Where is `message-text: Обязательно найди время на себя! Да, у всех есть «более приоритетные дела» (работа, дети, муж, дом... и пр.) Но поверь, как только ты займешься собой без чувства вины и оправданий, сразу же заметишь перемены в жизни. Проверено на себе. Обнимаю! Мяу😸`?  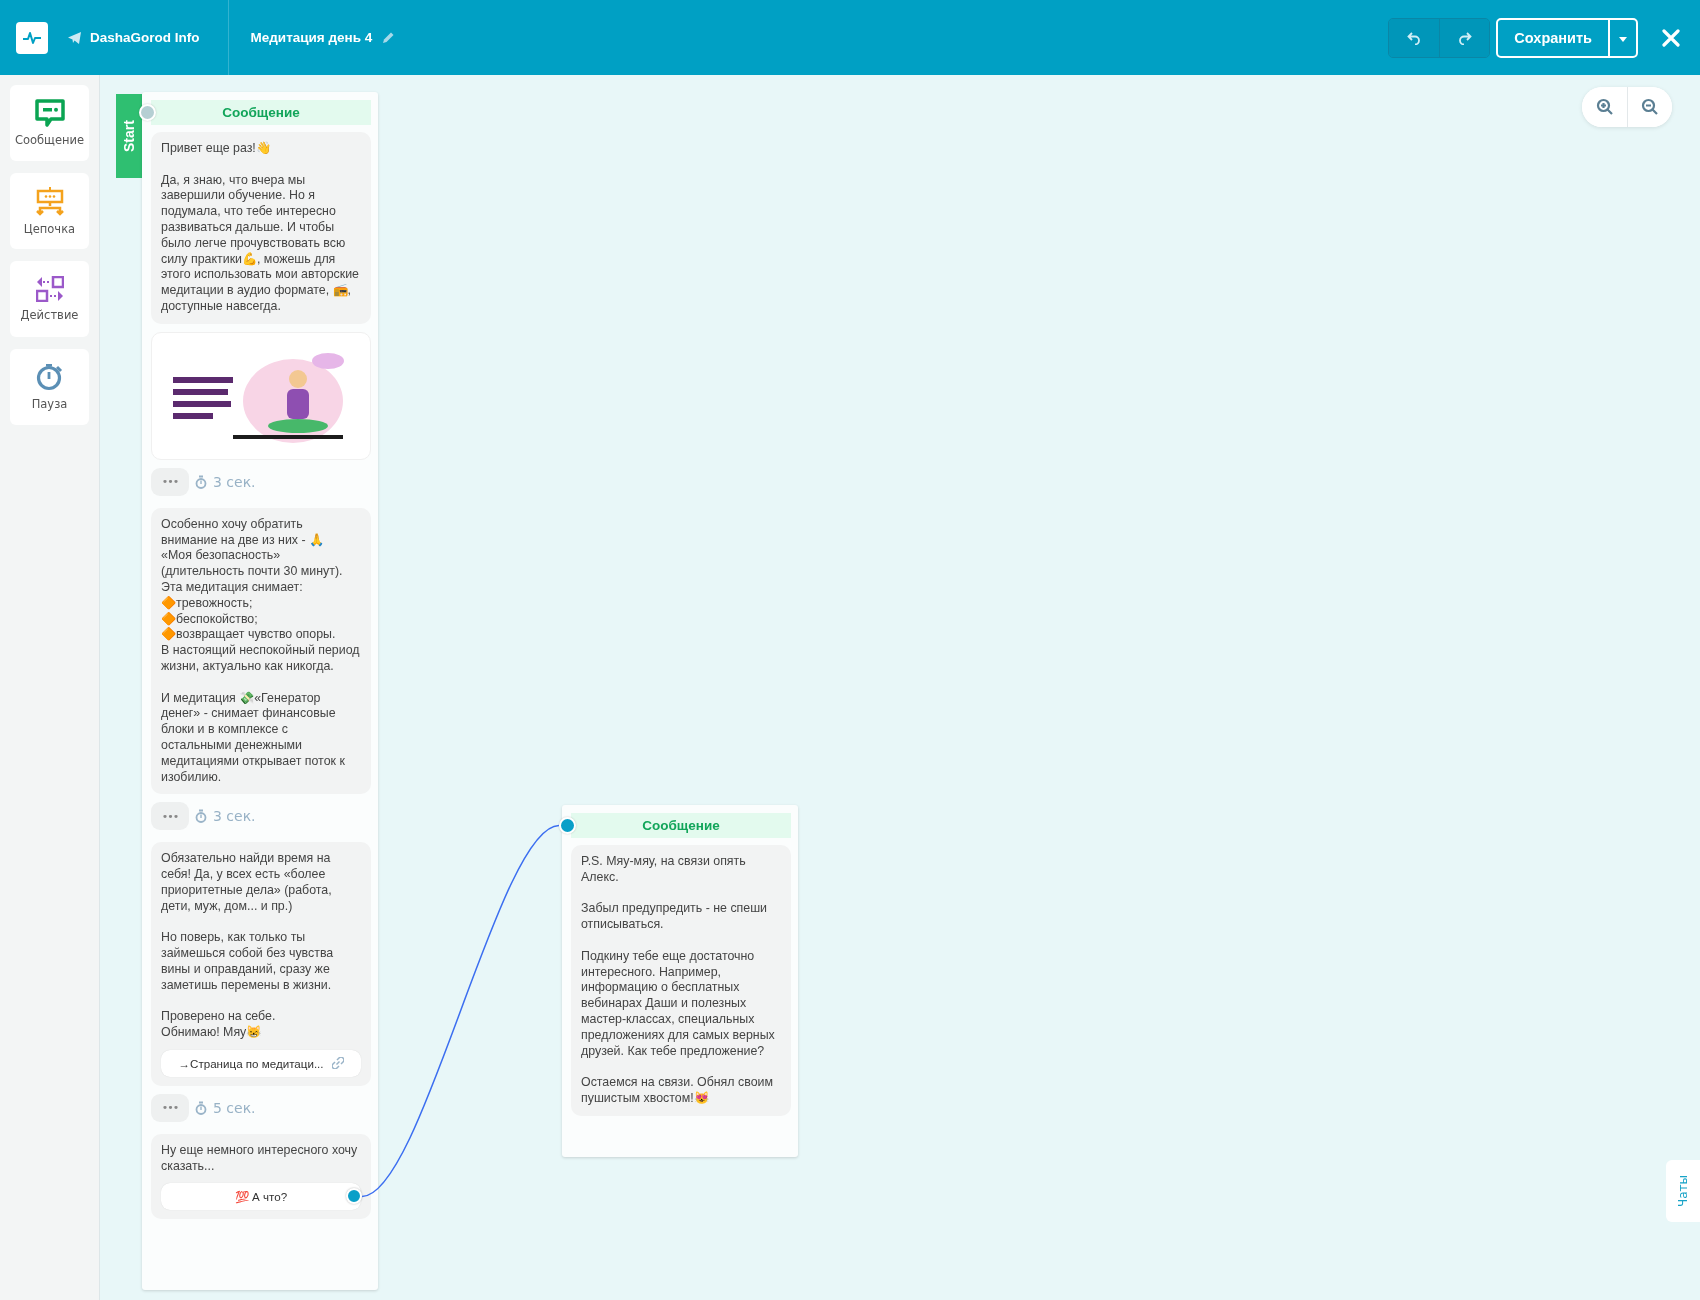
message-text: Обязательно найди время на себя! Да, у всех есть «более приоритетные дела» (работа, дети, муж, дом... и пр.) Но поверь, как только ты займешься собой без чувства вины и оправданий, сразу же заметишь перемены в жизни. Проверено на себе. Обнимаю! Мяу😸 is located at coordinates (248, 946).